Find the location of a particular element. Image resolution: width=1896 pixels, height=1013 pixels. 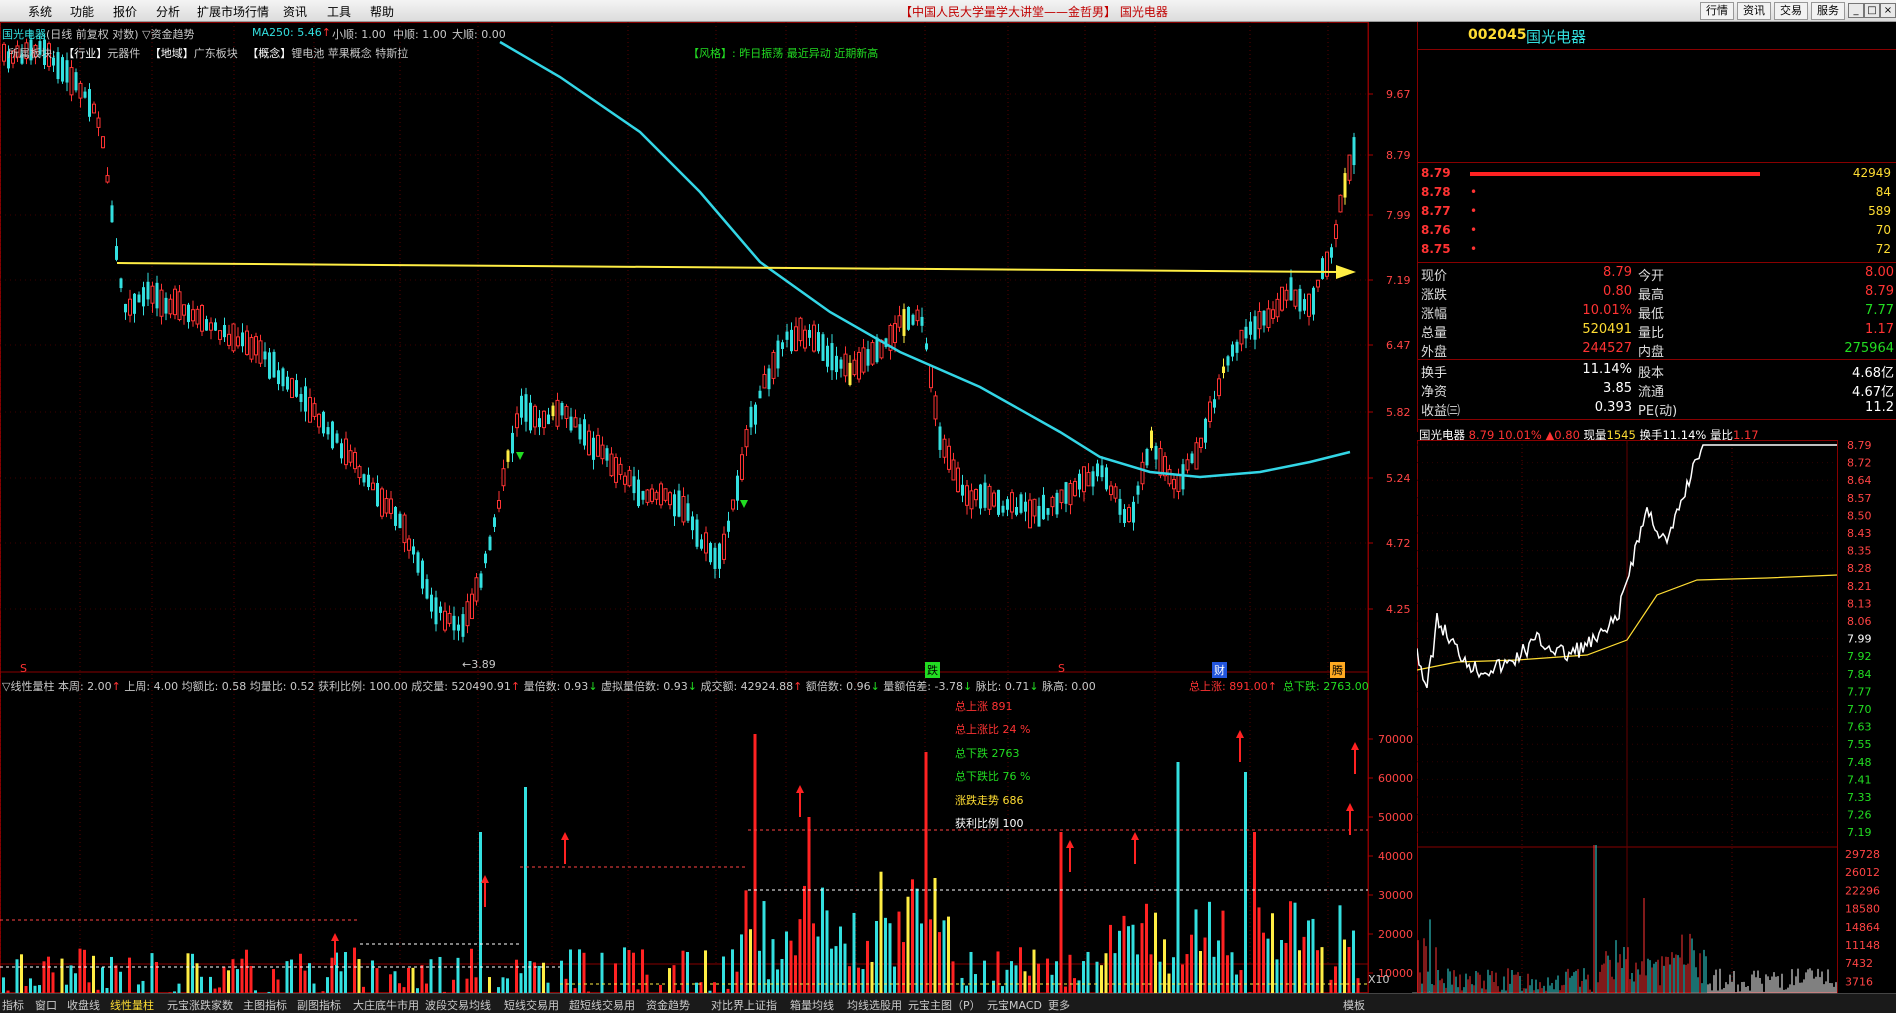

toolbar-quote-button: 行情 is located at coordinates (1717, 11).